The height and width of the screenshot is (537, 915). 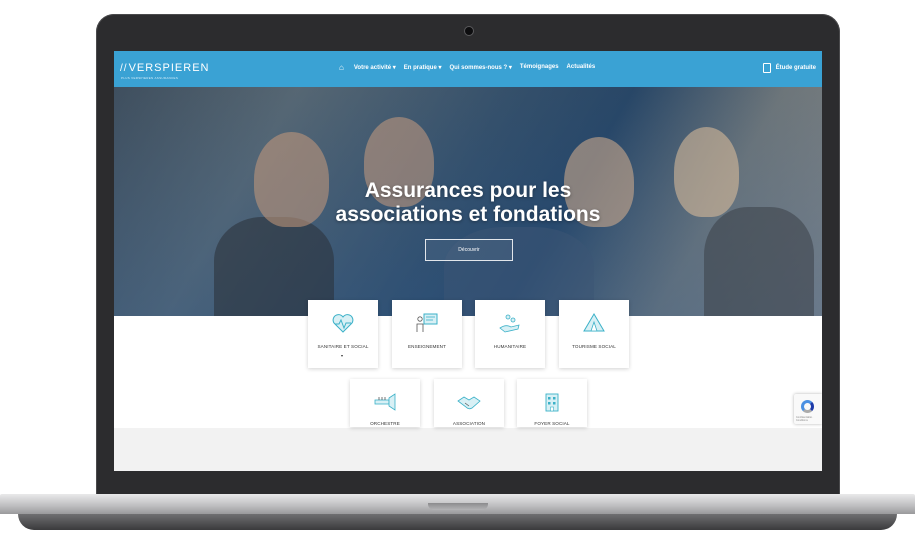 I want to click on category-label: TOURISME SOCIAL, so click(x=594, y=346).